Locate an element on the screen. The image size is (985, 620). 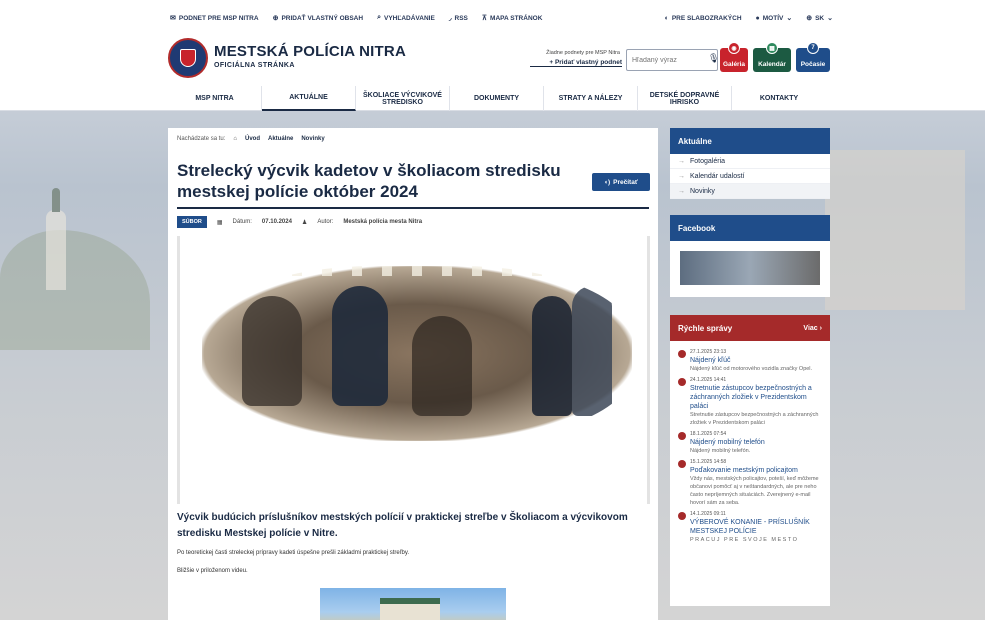
city-police-logo is located at coordinates (188, 58).